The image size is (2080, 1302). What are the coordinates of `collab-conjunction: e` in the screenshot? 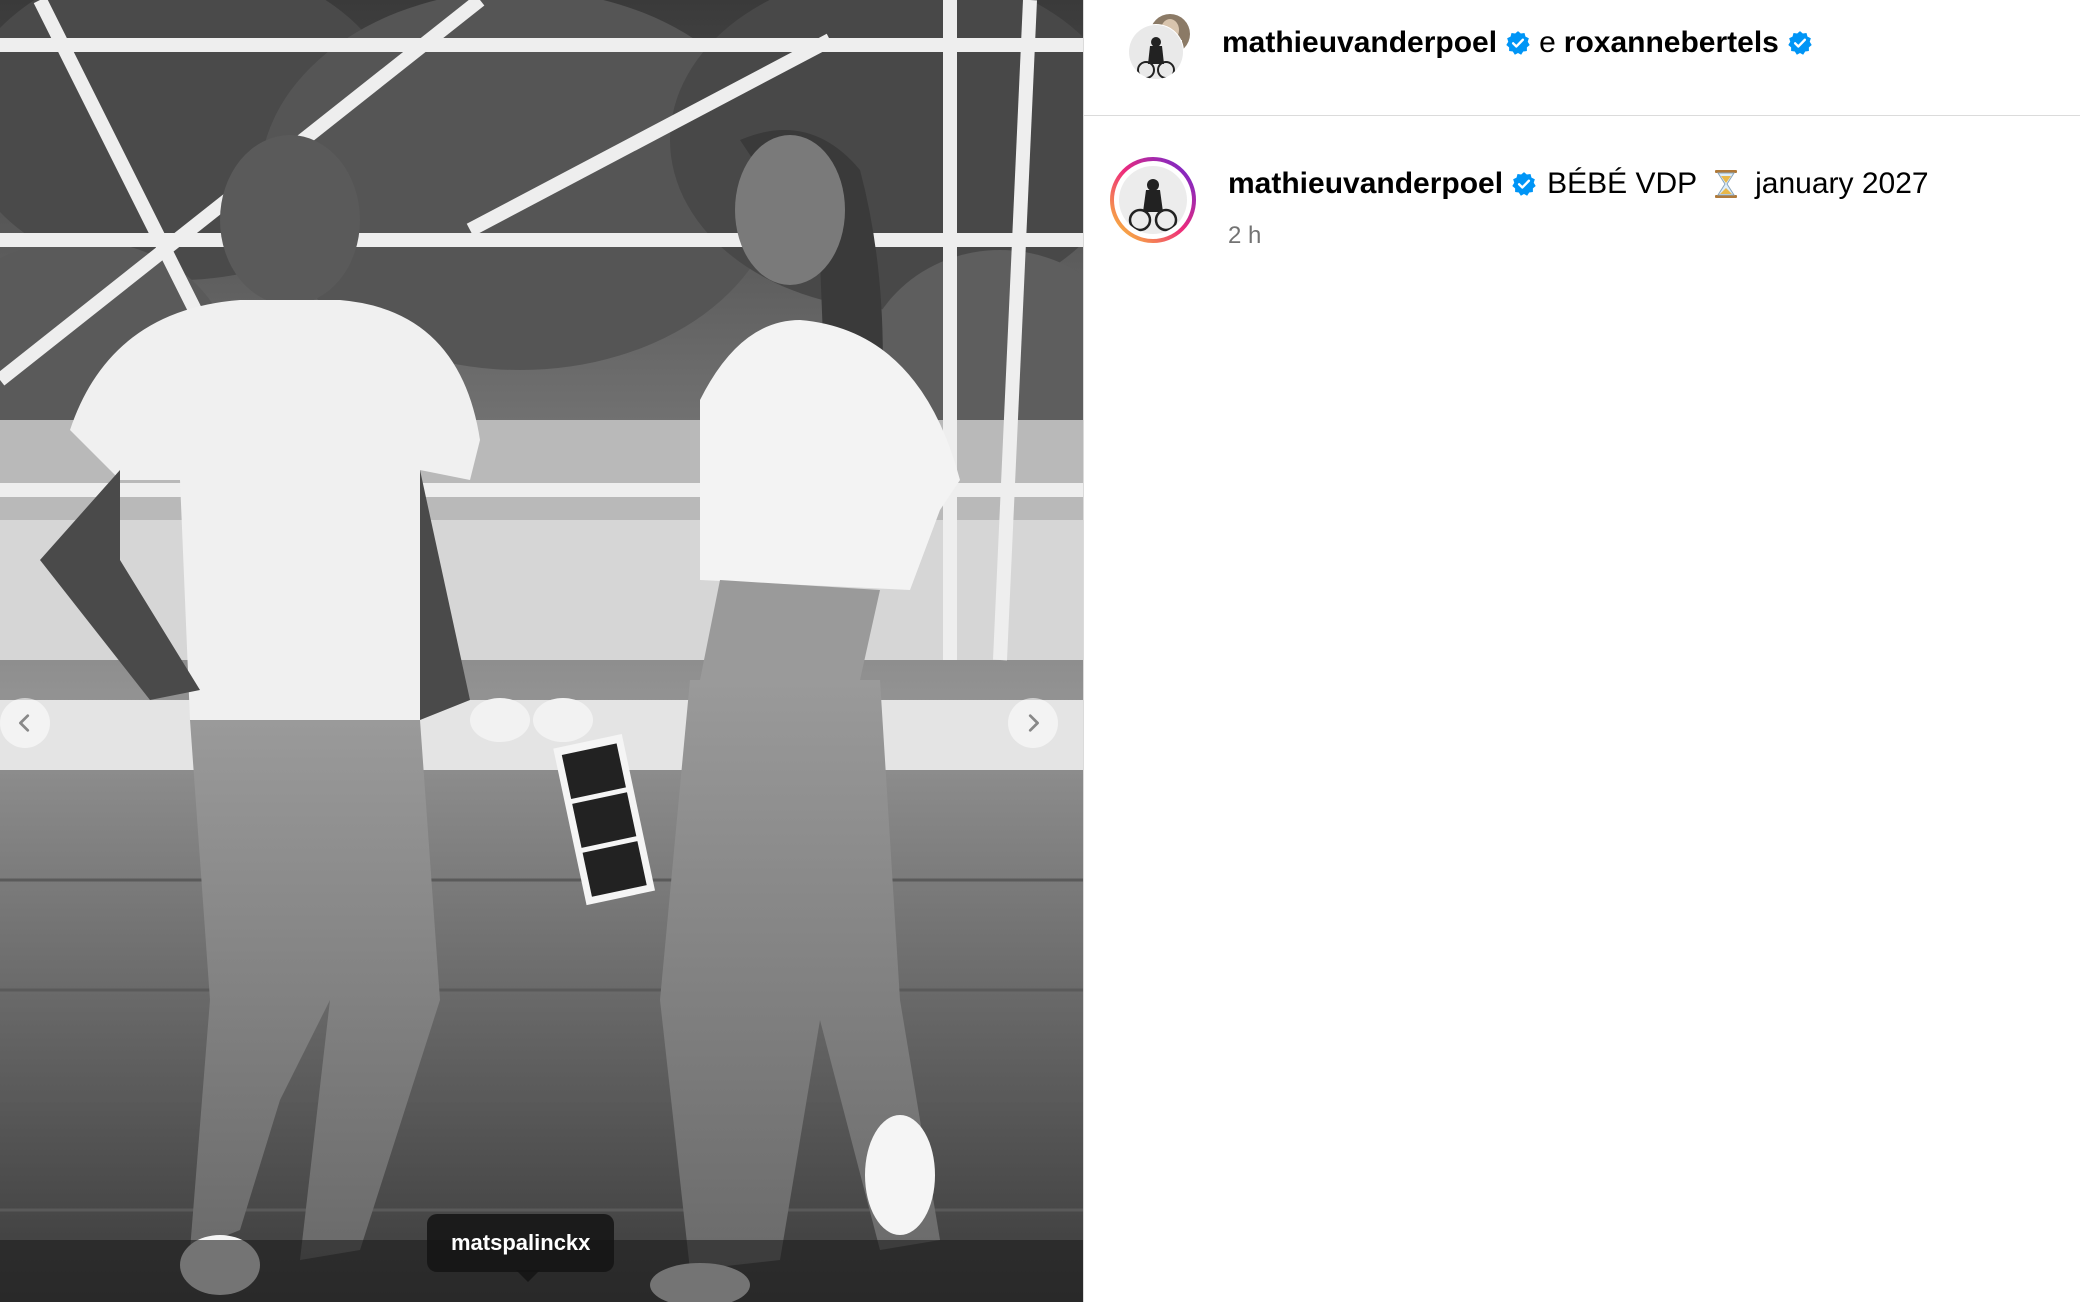 It's located at (1547, 42).